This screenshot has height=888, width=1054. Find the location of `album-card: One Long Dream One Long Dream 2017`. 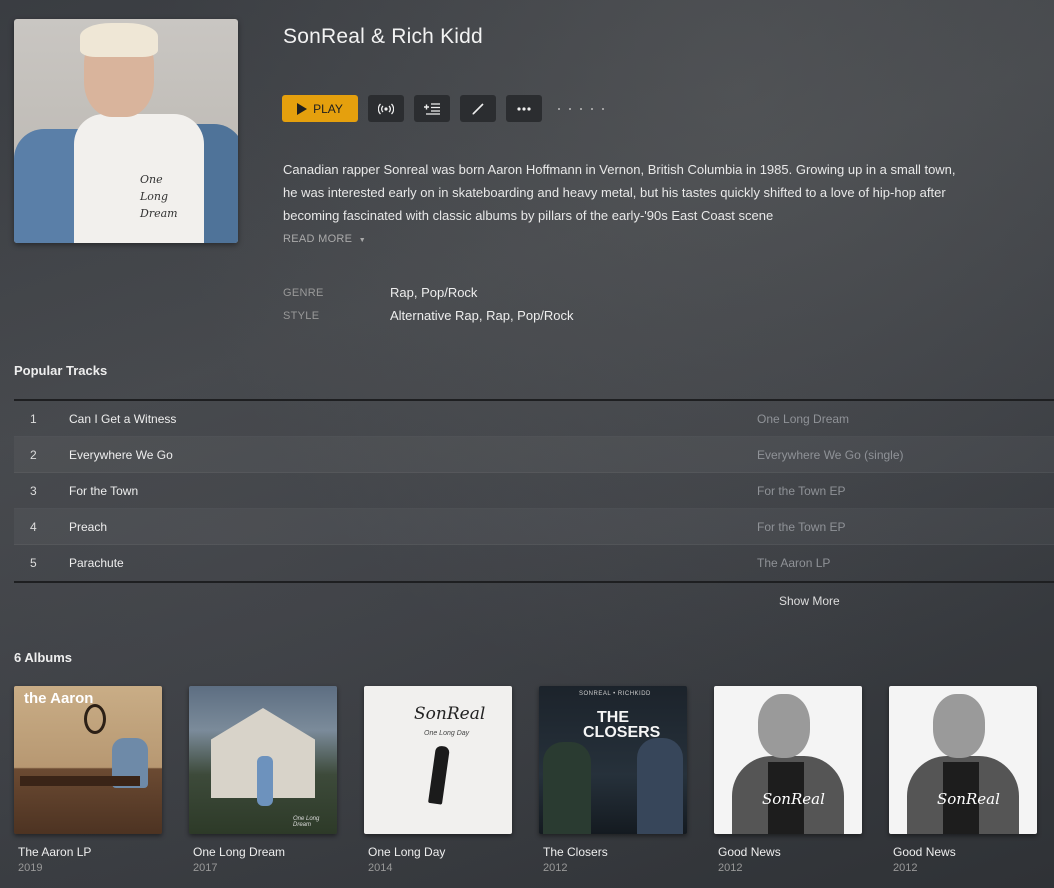

album-card: One Long Dream One Long Dream 2017 is located at coordinates (263, 780).